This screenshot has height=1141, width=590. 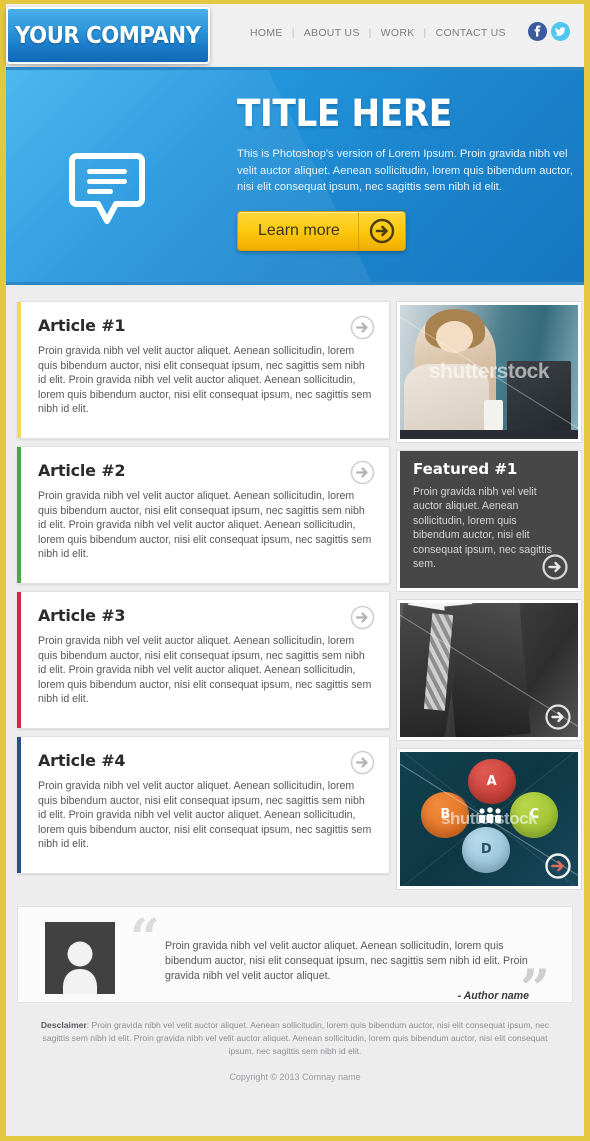 I want to click on bubble-a: A, so click(x=491, y=781).